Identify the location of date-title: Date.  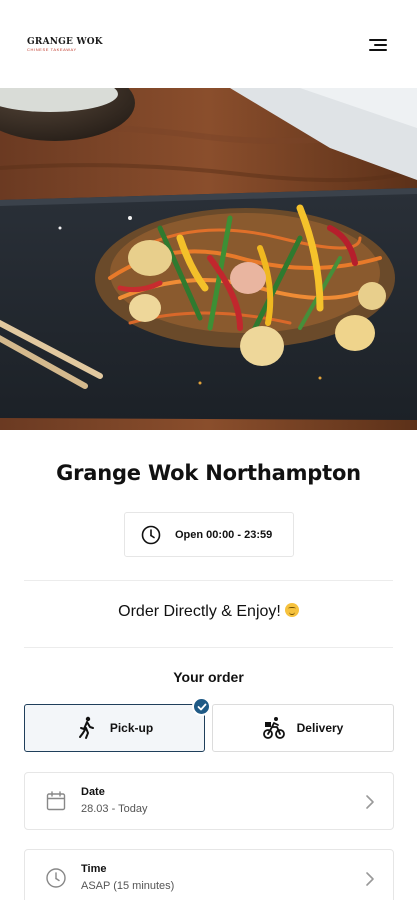
(93, 792).